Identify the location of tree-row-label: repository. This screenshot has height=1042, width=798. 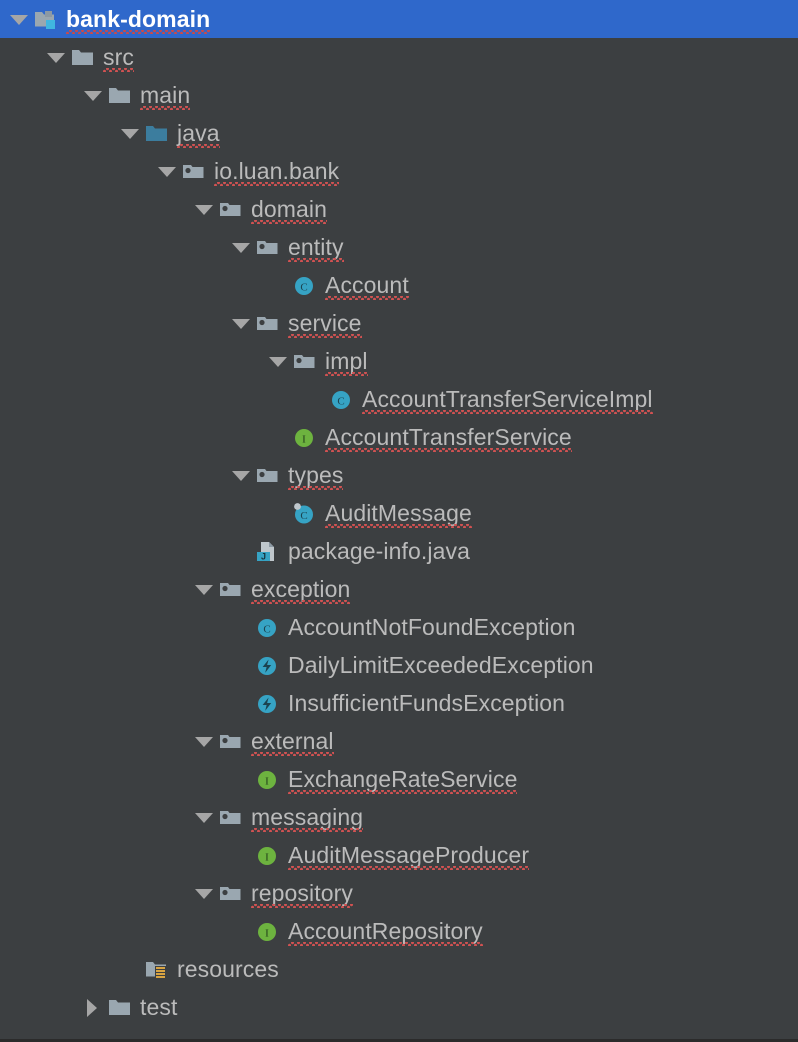
(302, 893).